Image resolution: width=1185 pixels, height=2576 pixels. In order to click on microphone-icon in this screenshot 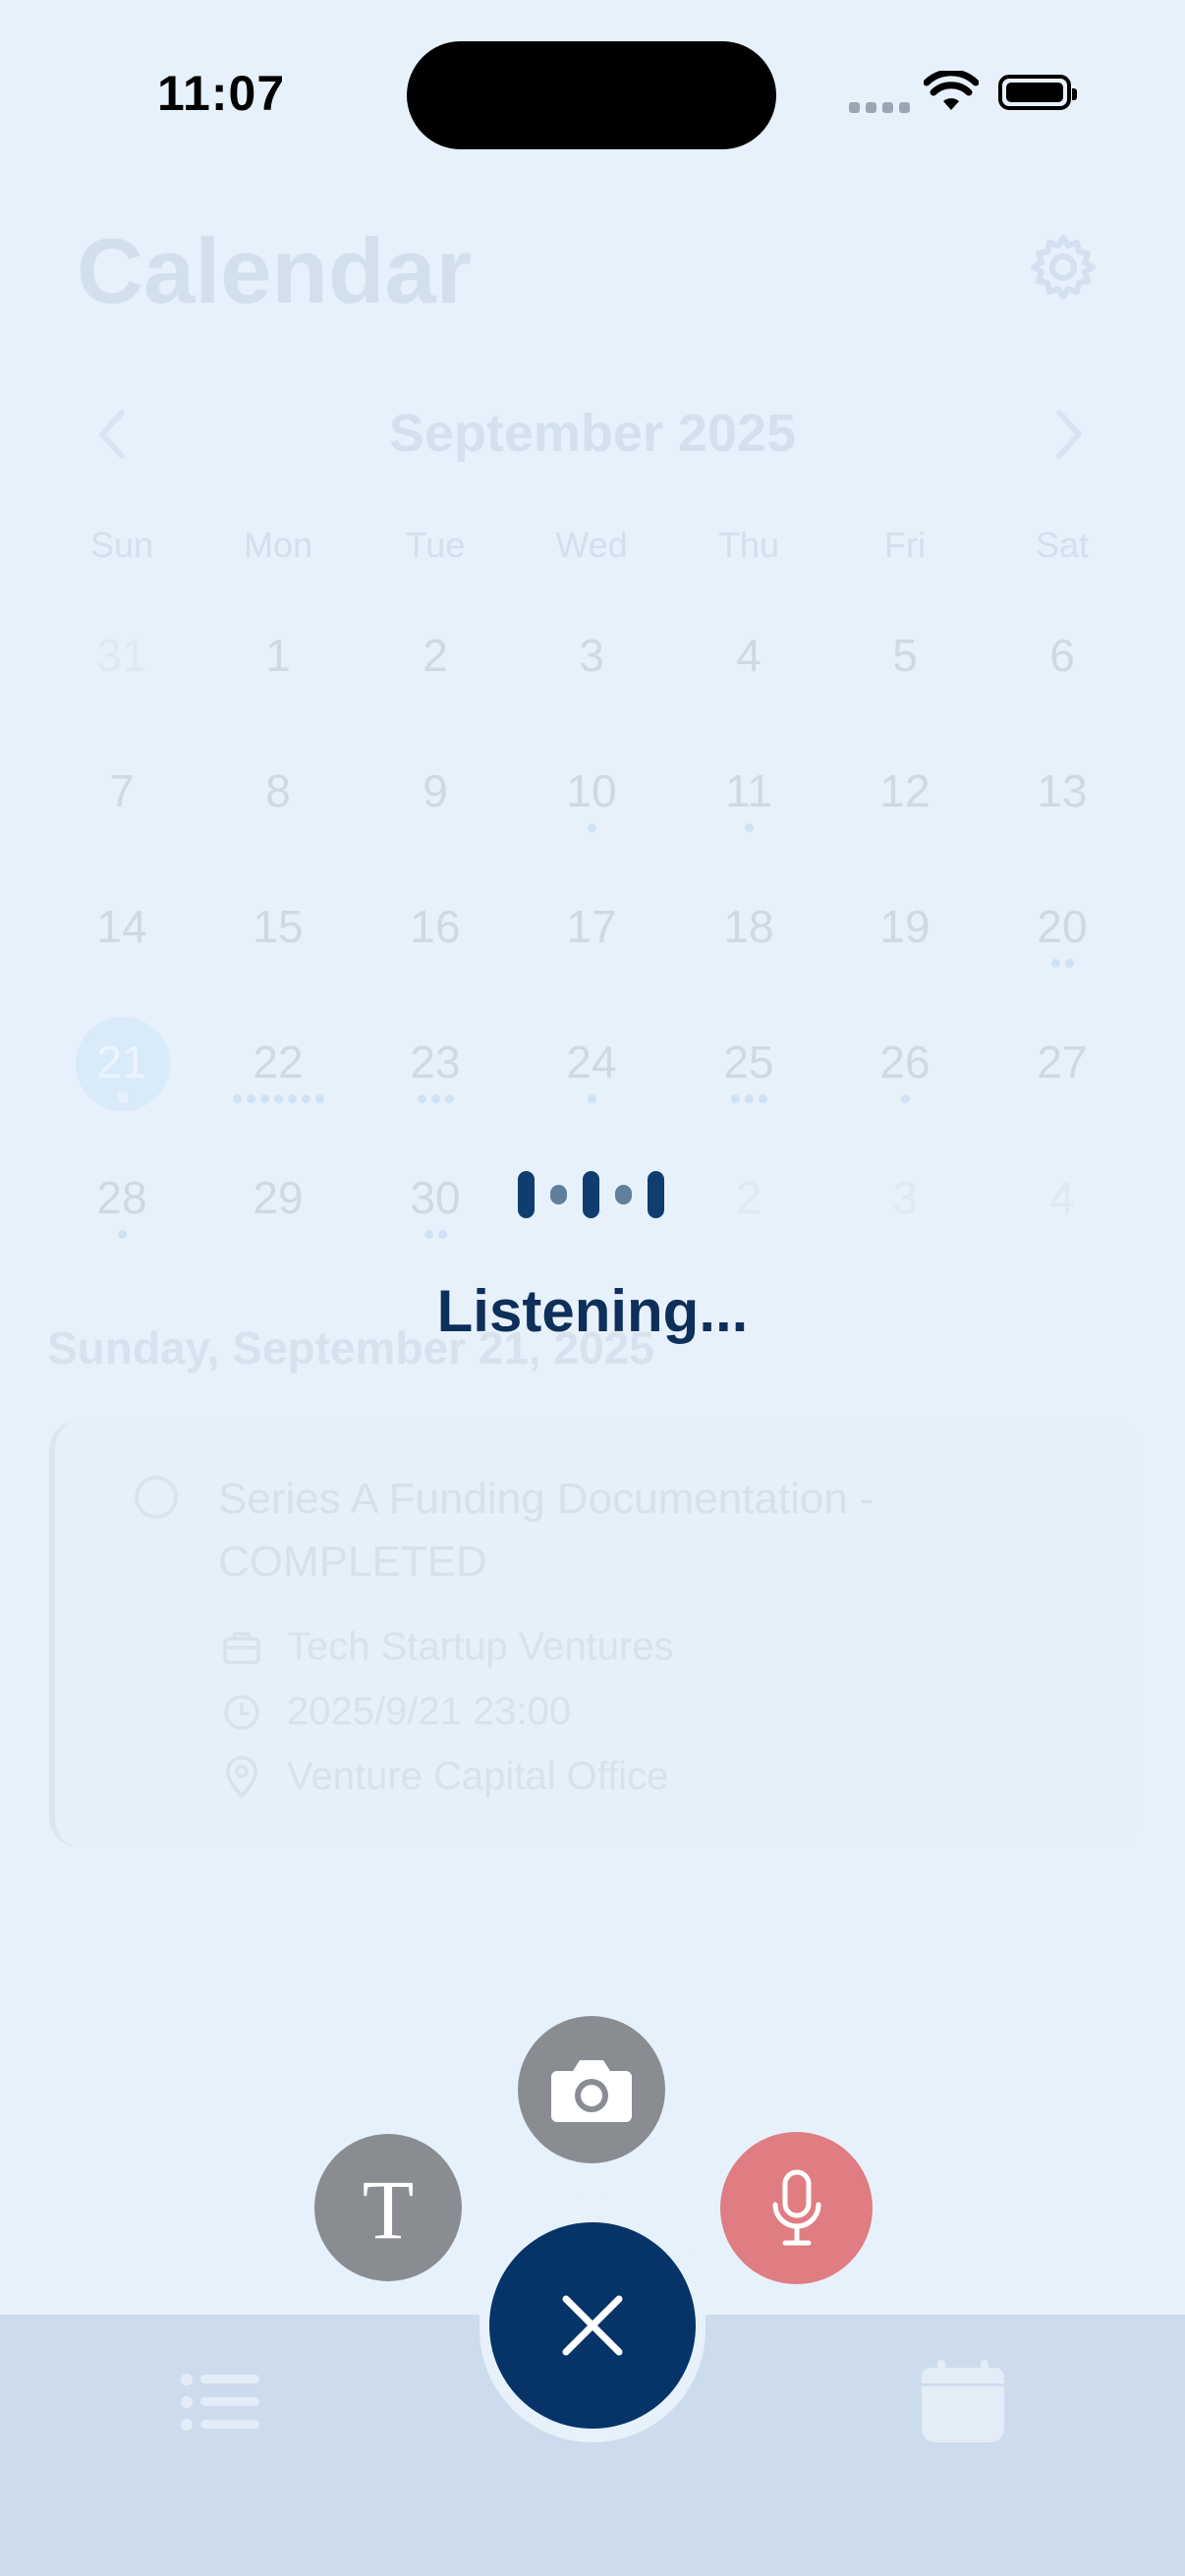, I will do `click(796, 2207)`.